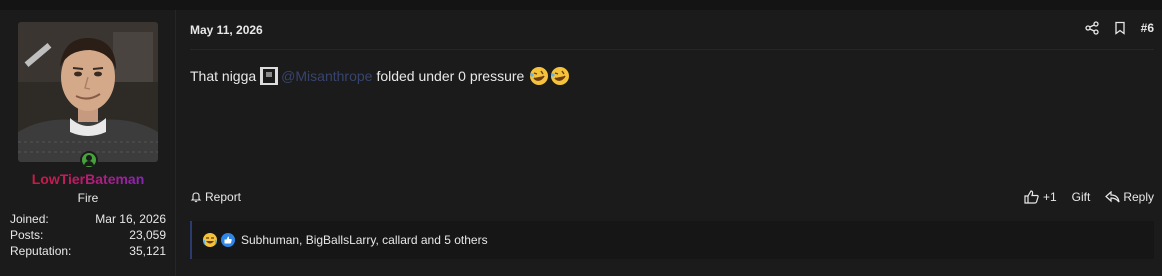 Image resolution: width=1162 pixels, height=276 pixels. I want to click on stat-label: Joined:, so click(29, 219).